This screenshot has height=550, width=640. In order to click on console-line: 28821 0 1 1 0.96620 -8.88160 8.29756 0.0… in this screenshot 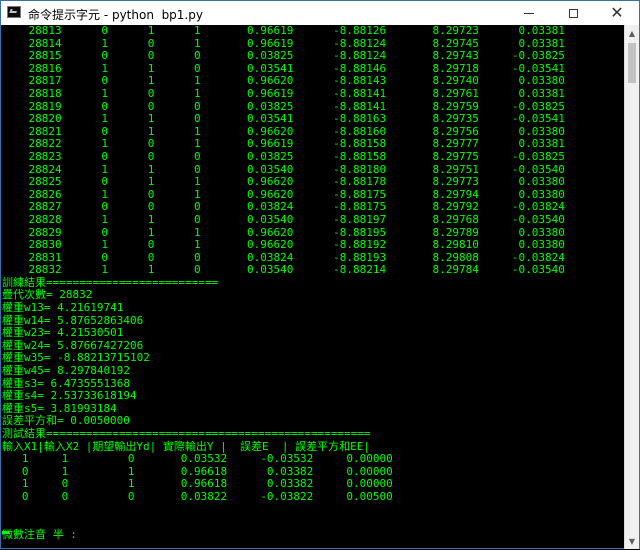, I will do `click(283, 131)`.